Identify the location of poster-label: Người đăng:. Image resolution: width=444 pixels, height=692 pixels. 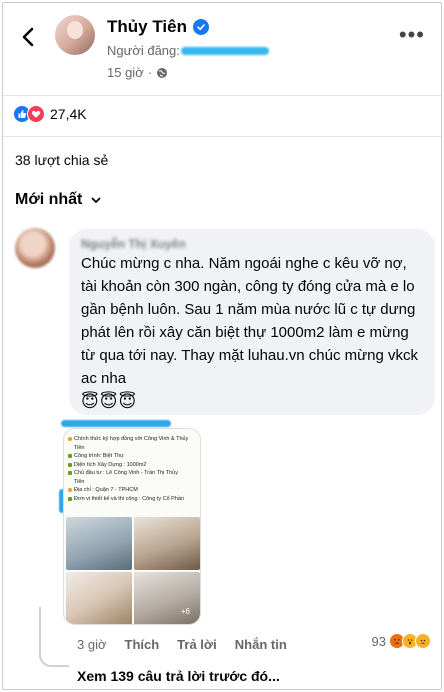
(143, 50).